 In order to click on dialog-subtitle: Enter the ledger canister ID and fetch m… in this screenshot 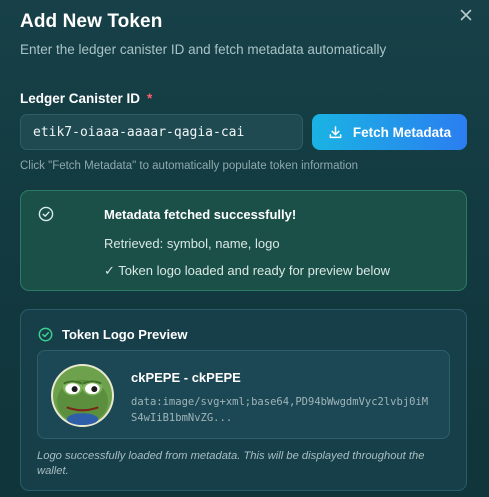, I will do `click(203, 49)`.